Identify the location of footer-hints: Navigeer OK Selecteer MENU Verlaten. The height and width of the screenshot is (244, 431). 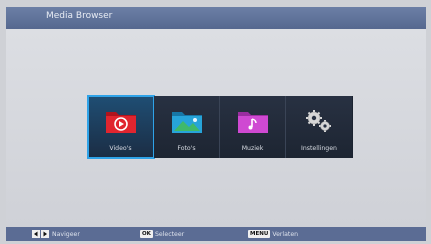
(216, 234).